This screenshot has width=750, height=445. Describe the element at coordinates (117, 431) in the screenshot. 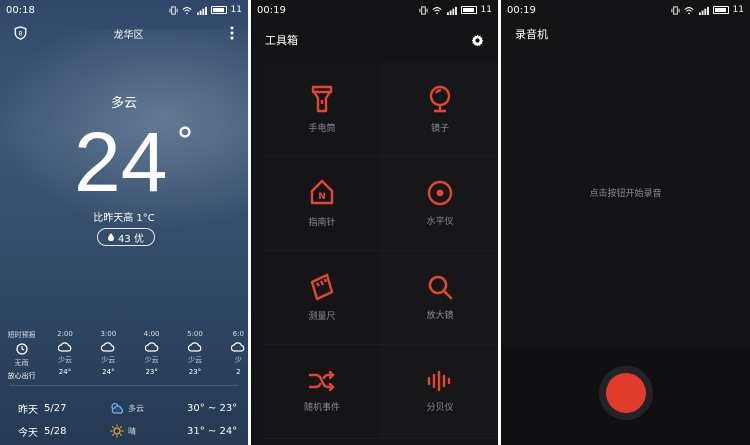

I see `sun-icon` at that location.